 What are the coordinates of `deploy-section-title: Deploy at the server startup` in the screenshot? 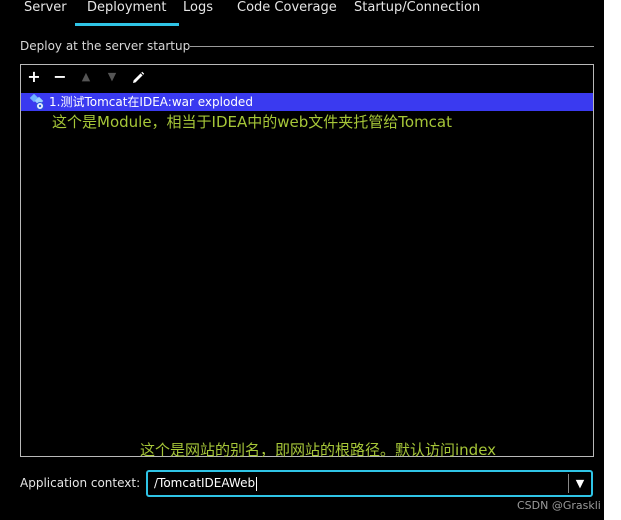 It's located at (105, 46).